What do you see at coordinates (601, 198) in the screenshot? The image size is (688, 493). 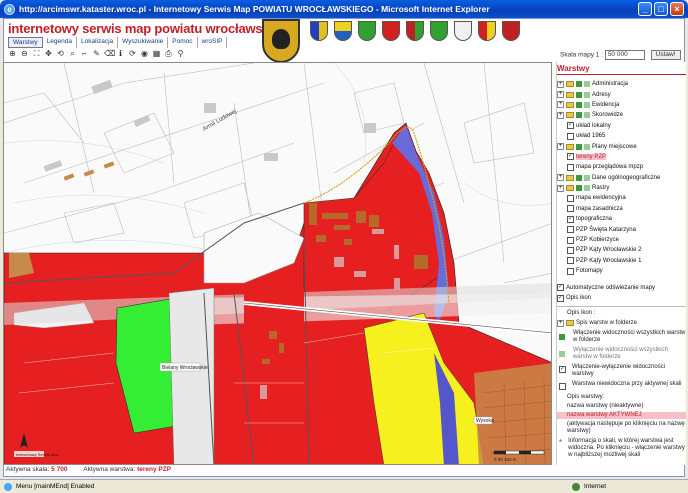 I see `layer-label: mapa ewidencyjna` at bounding box center [601, 198].